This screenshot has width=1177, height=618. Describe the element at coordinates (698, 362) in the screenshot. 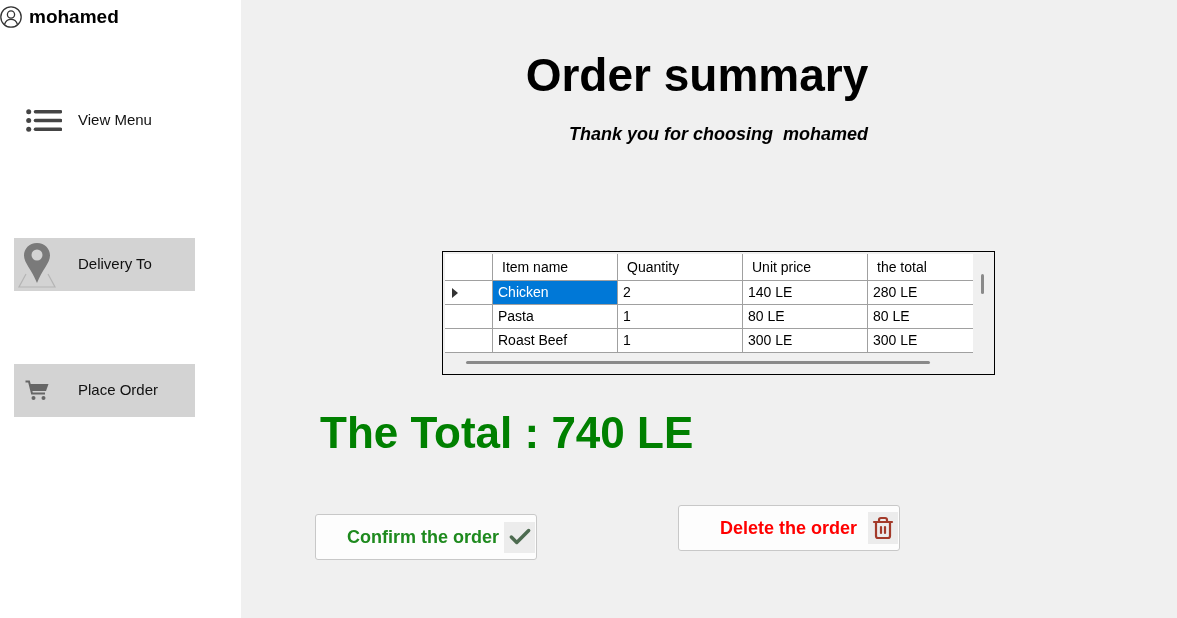

I see `horizontal-scrollbar-thumb` at that location.